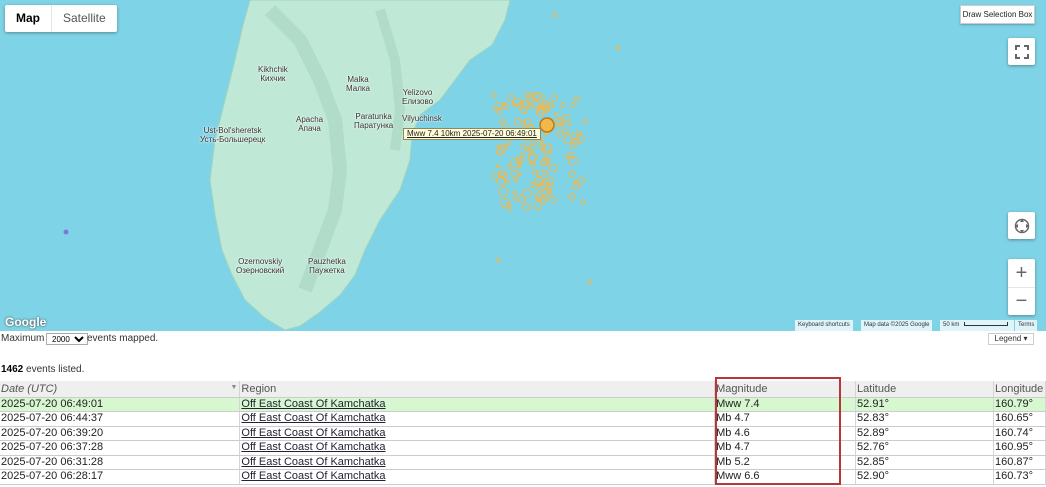 This screenshot has height=487, width=1046. I want to click on cell-date: 2025-07-20 06:28:17, so click(120, 477).